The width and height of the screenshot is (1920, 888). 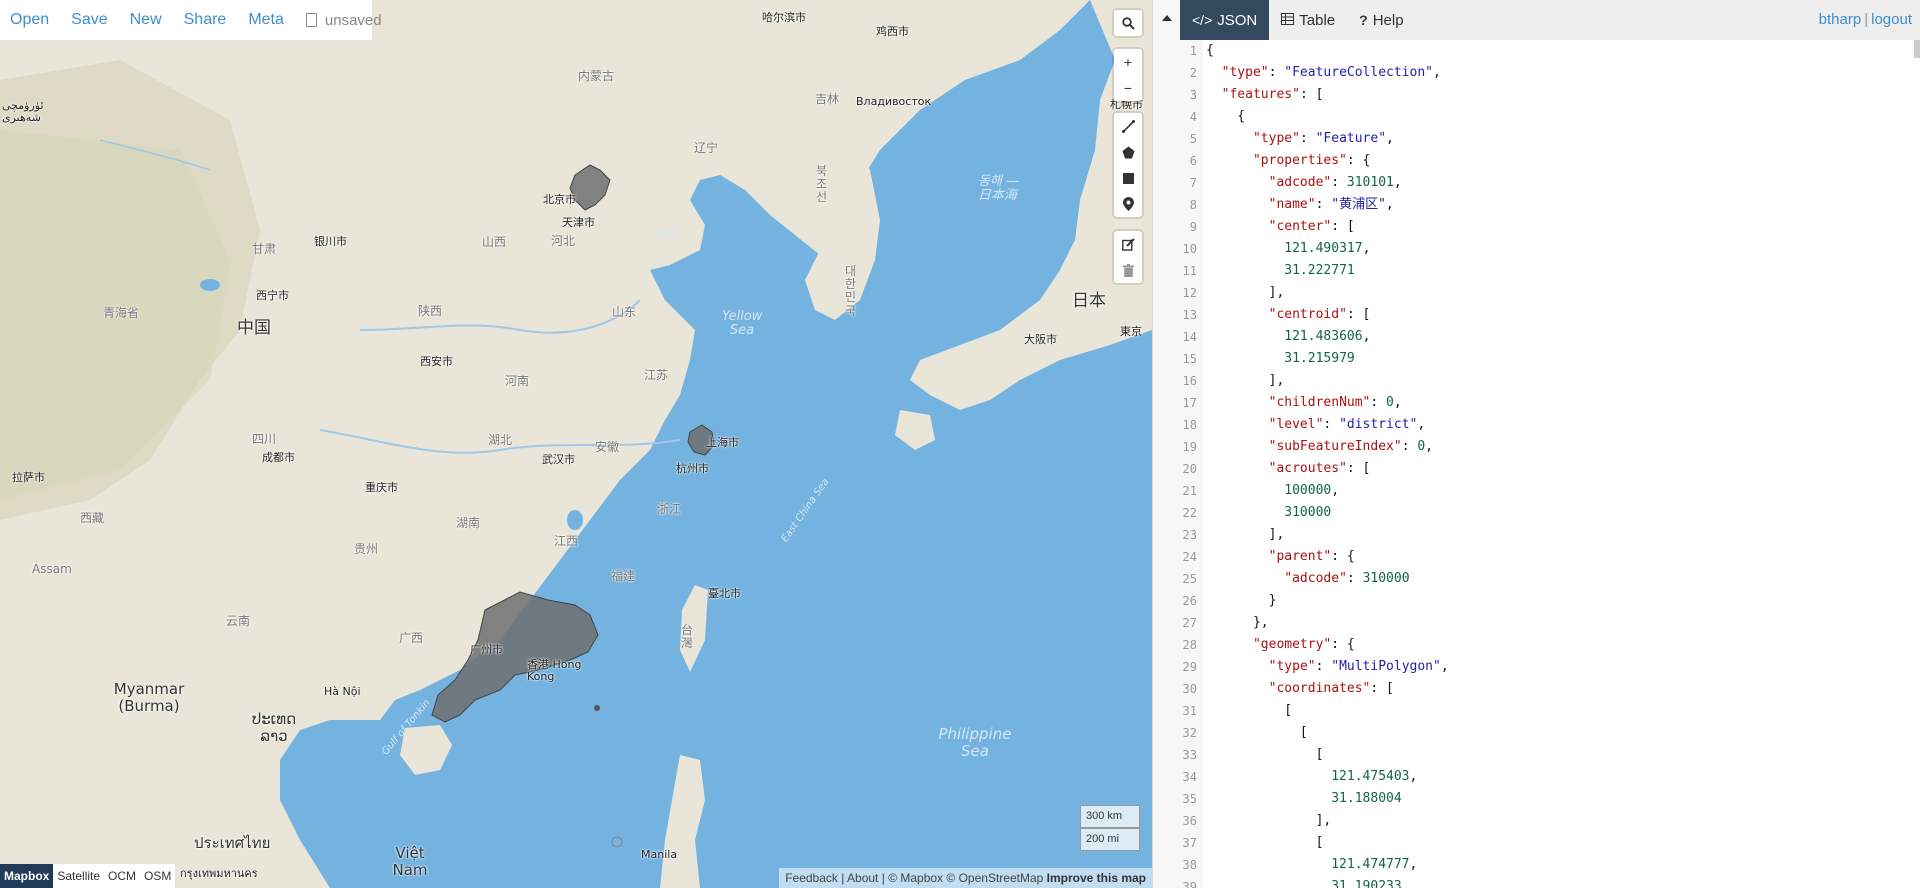 I want to click on feedback-link: Feedback, so click(x=811, y=878).